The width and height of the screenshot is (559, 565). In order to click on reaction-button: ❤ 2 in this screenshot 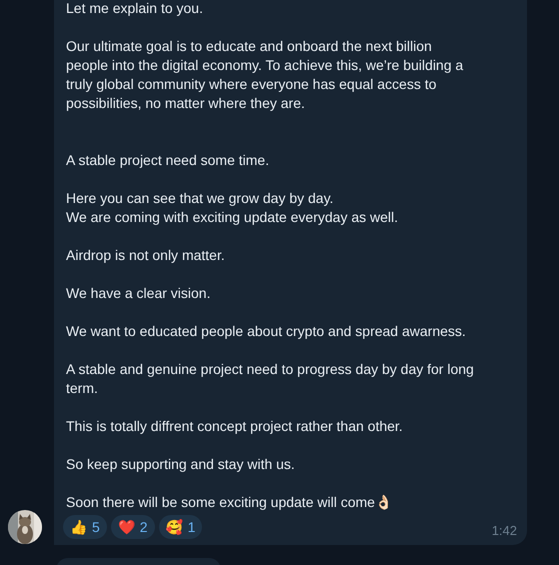, I will do `click(132, 527)`.